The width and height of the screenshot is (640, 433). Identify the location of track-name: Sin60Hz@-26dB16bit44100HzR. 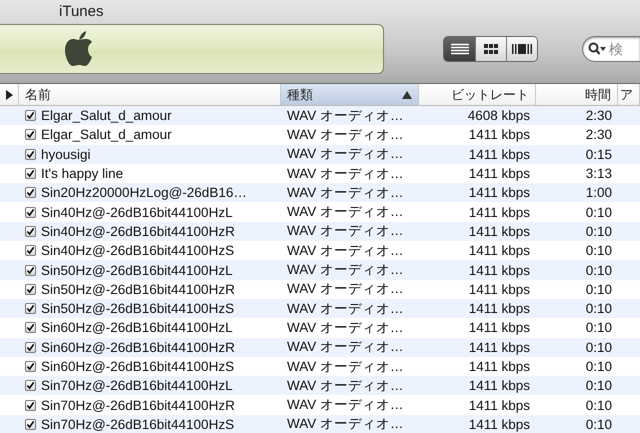
(138, 347).